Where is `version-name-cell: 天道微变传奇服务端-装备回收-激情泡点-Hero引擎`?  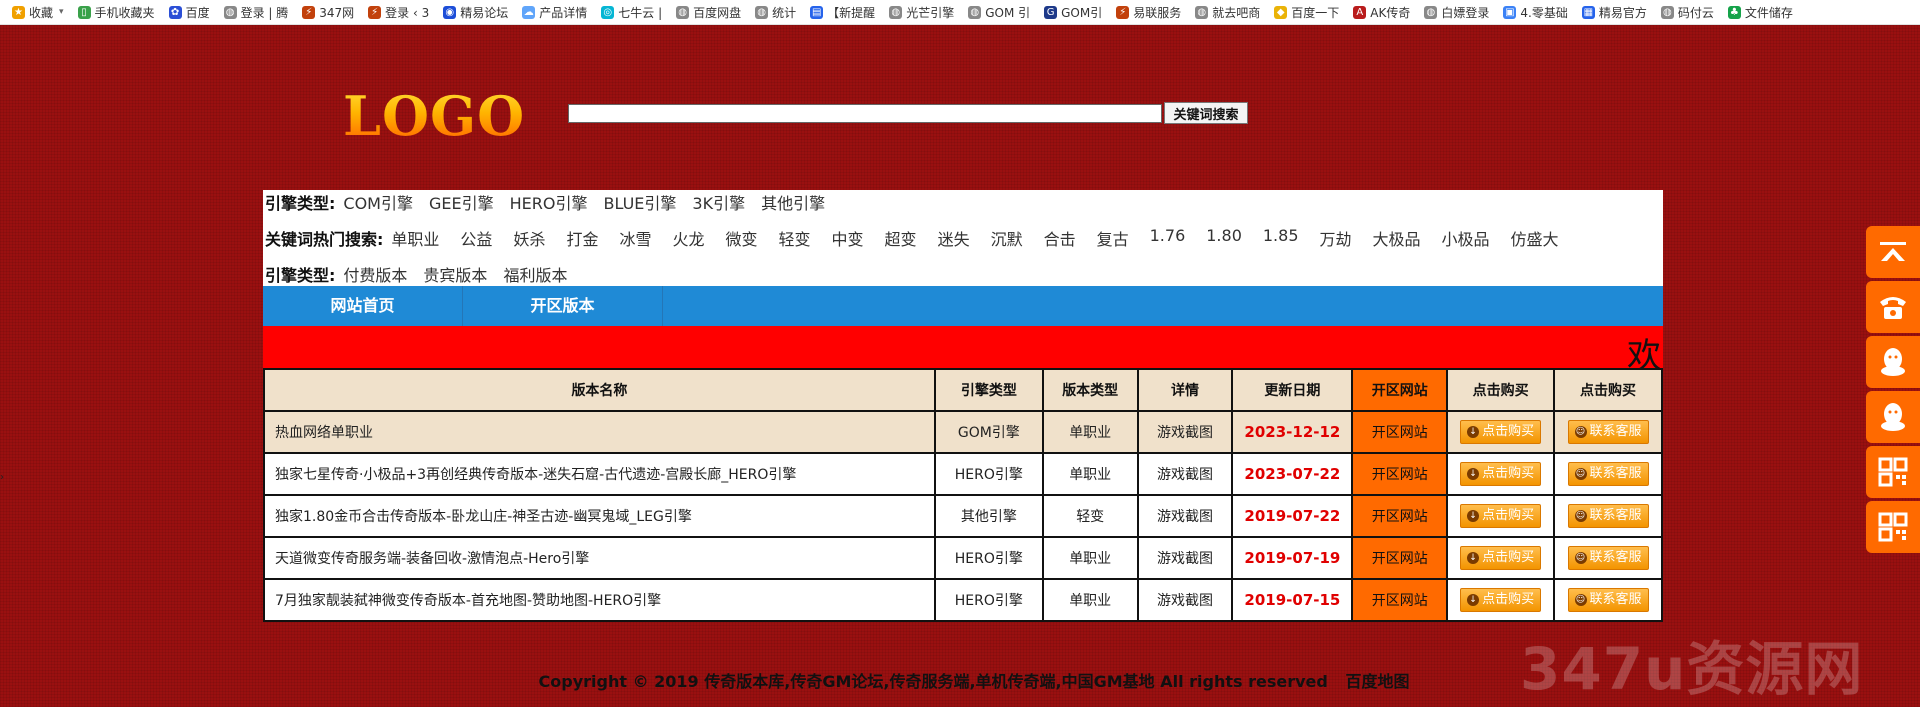 version-name-cell: 天道微变传奇服务端-装备回收-激情泡点-Hero引擎 is located at coordinates (599, 558).